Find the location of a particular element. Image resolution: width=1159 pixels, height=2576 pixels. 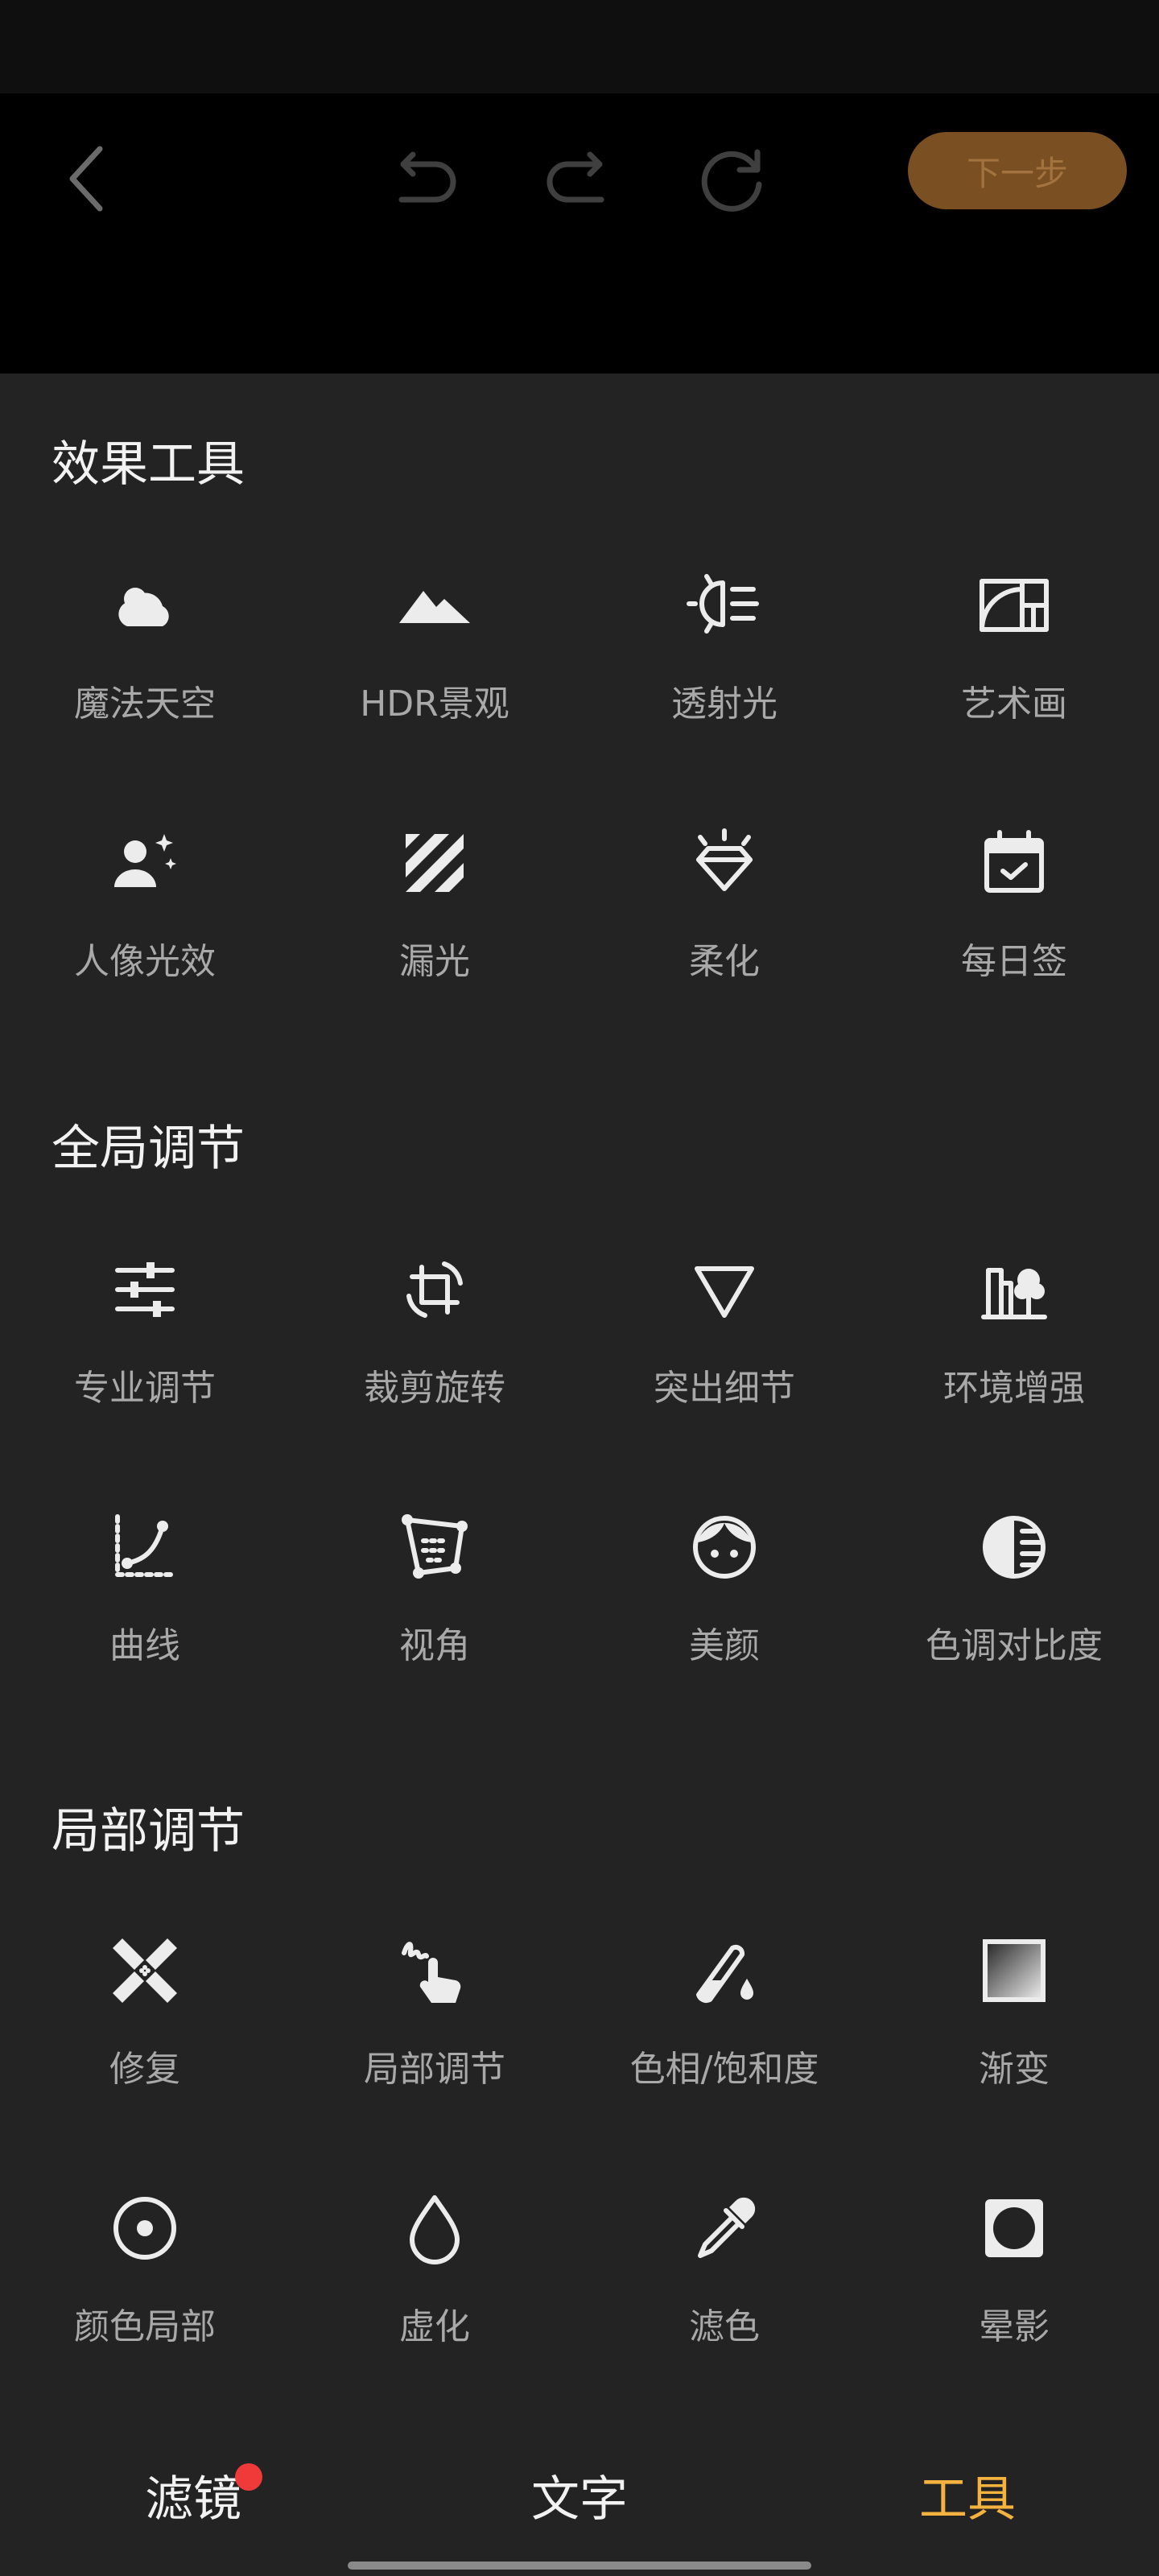

perspective-icon is located at coordinates (434, 1547).